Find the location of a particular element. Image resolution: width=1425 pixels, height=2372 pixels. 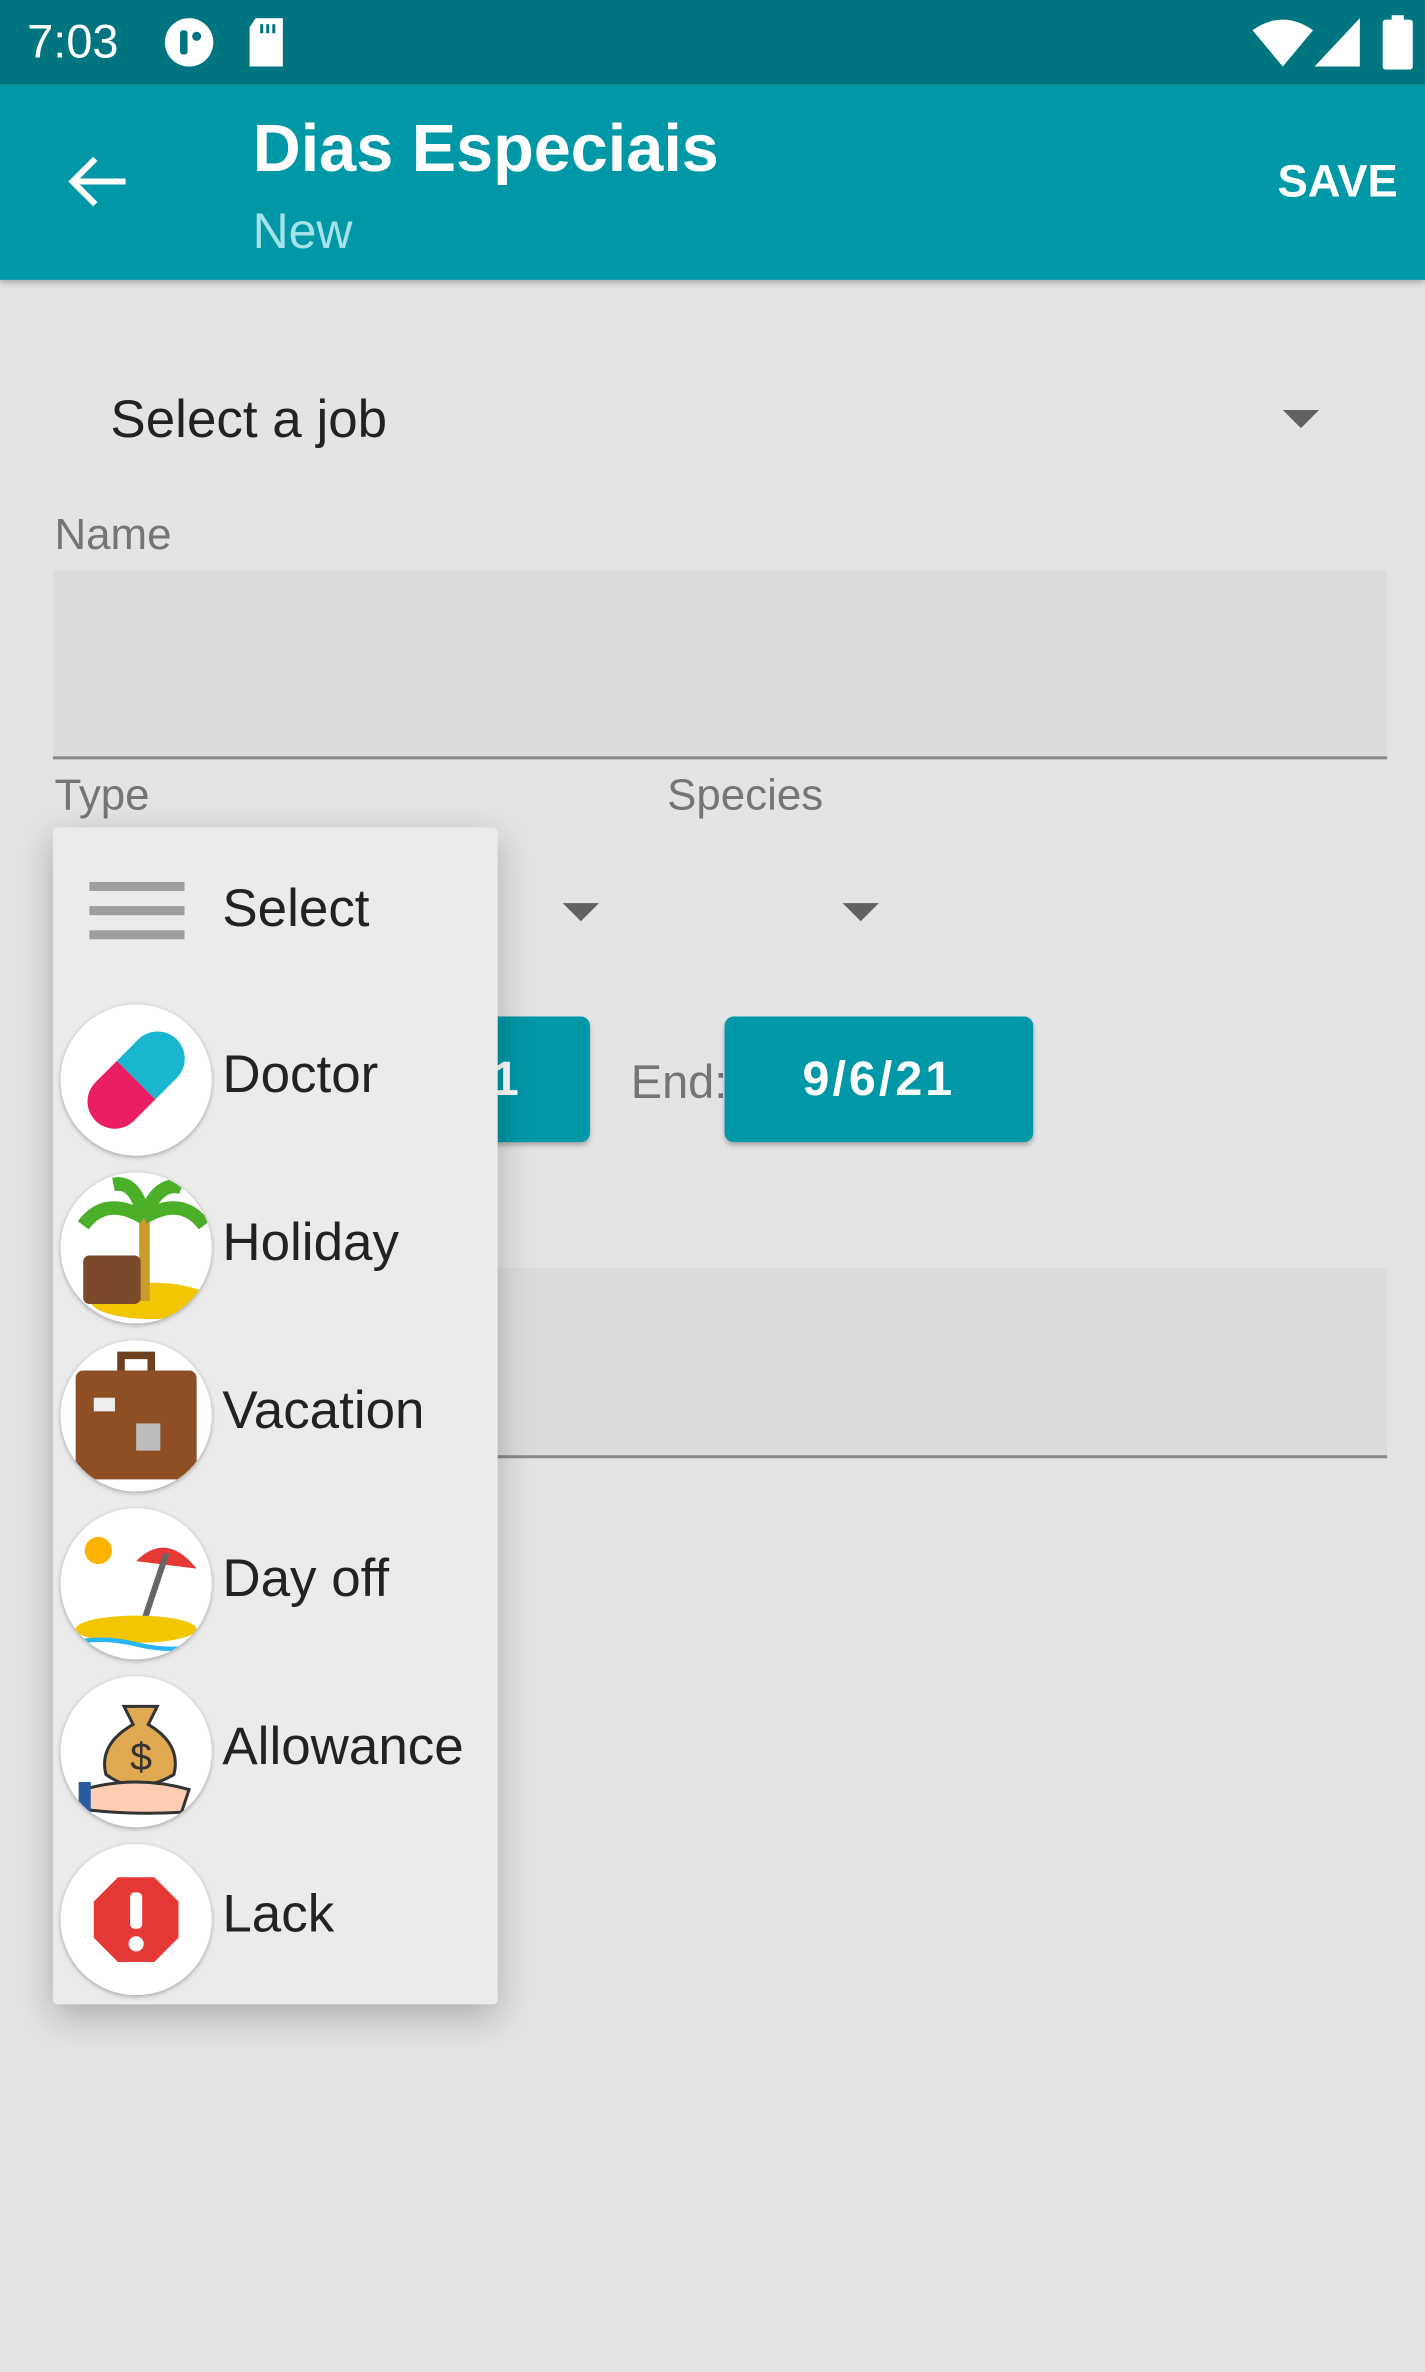

name-label: Name is located at coordinates (113, 535).